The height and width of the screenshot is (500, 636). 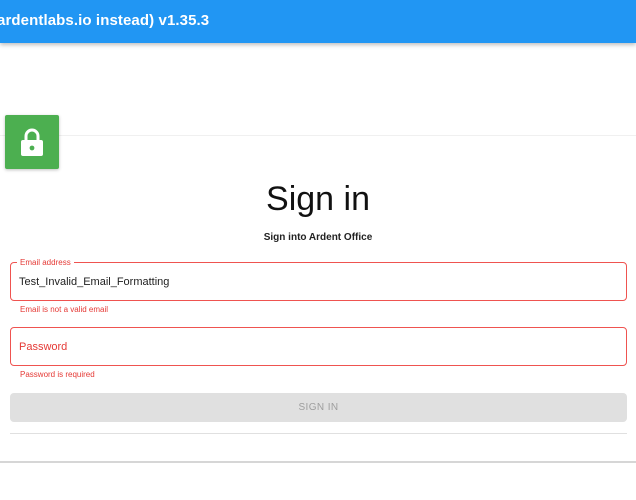 I want to click on lock-badge, so click(x=32, y=142).